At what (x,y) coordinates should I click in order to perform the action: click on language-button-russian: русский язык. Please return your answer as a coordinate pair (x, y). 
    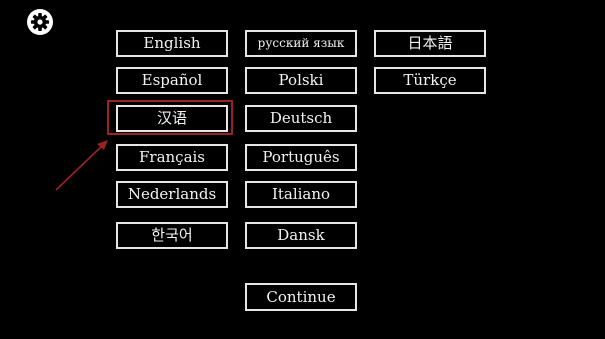
    Looking at the image, I should click on (301, 43).